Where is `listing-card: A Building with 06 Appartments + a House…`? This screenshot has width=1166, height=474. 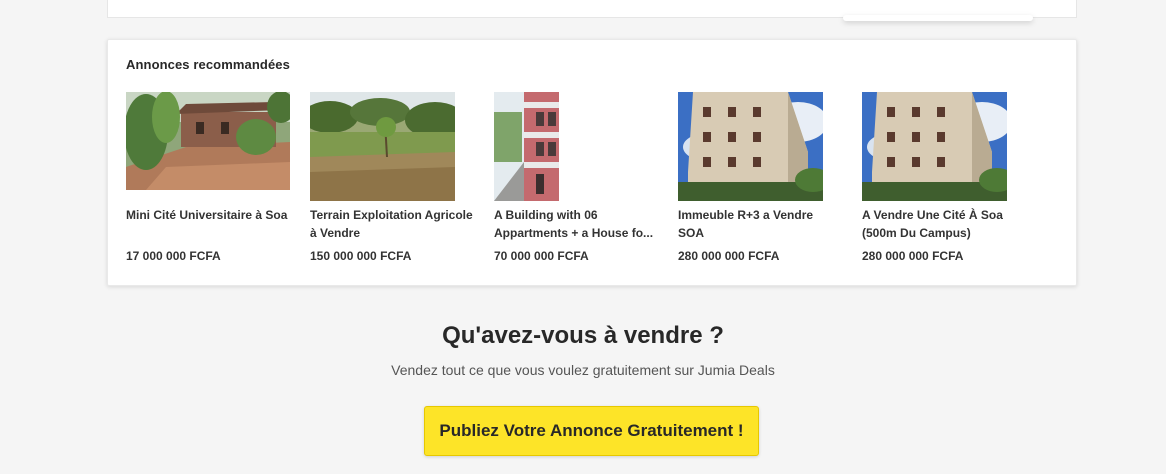
listing-card: A Building with 06 Appartments + a House… is located at coordinates (578, 177).